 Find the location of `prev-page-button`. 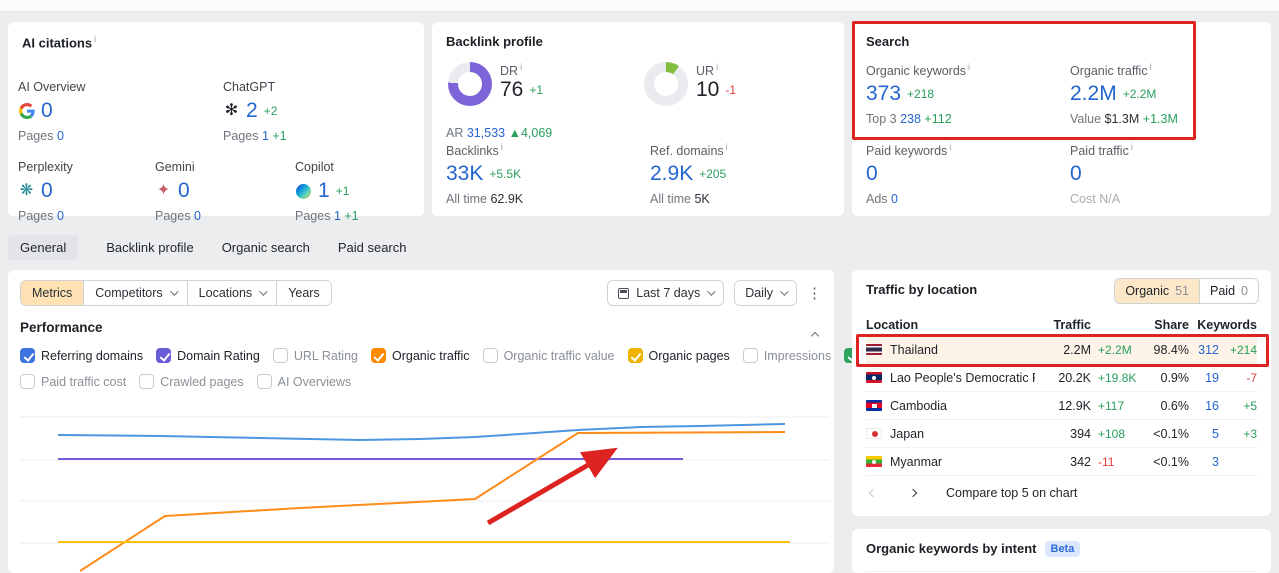

prev-page-button is located at coordinates (873, 493).